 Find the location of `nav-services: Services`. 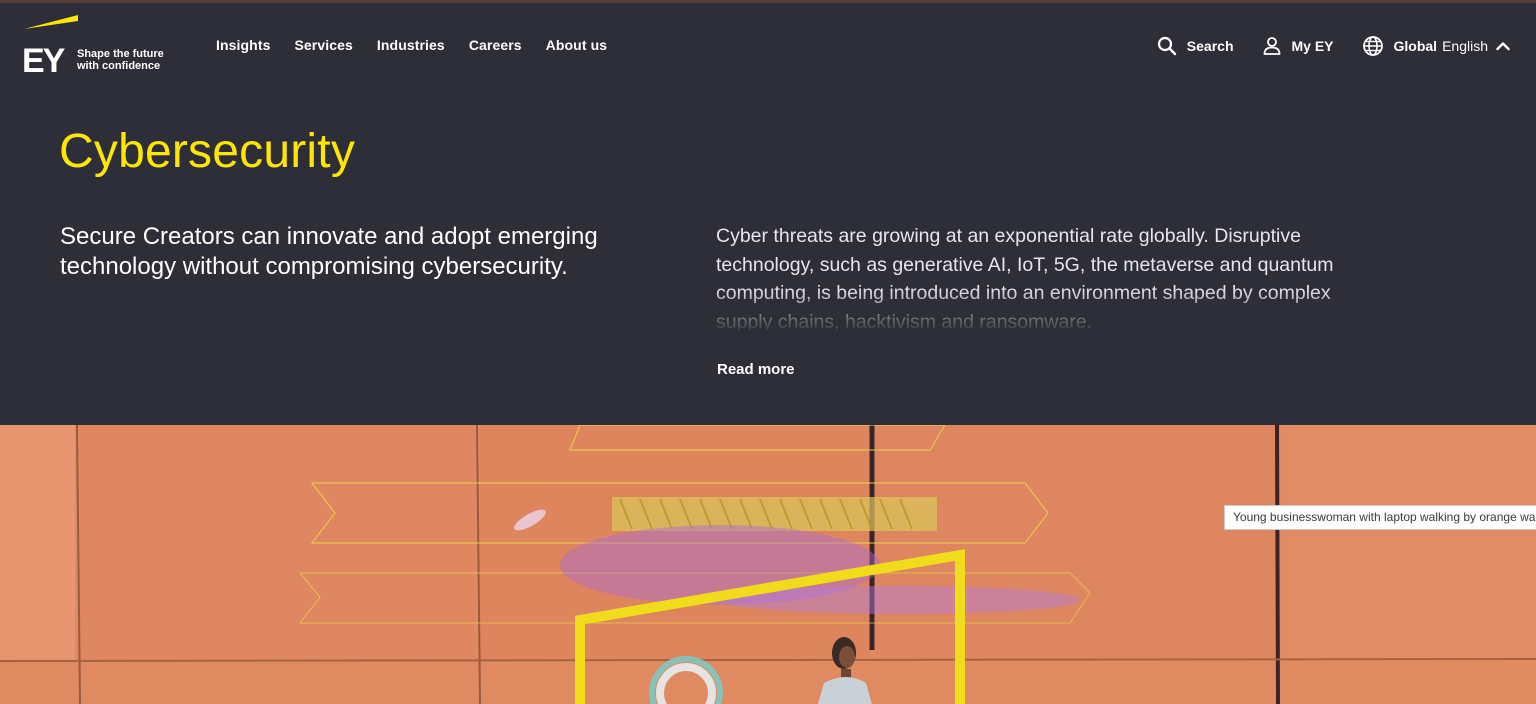

nav-services: Services is located at coordinates (323, 45).